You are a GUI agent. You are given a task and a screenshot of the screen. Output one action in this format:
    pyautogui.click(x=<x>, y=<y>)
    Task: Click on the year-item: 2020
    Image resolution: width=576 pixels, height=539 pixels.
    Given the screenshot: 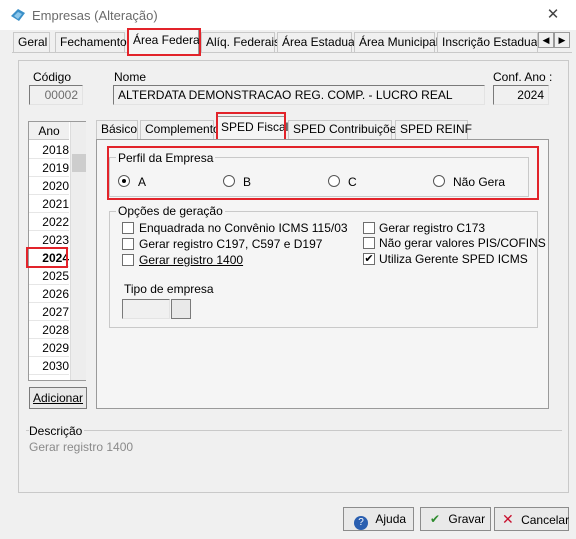 What is the action you would take?
    pyautogui.click(x=49, y=186)
    